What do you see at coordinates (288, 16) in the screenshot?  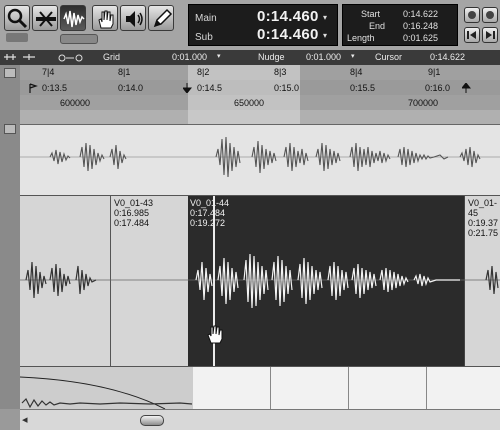 I see `main-counter-value: 0:14.460` at bounding box center [288, 16].